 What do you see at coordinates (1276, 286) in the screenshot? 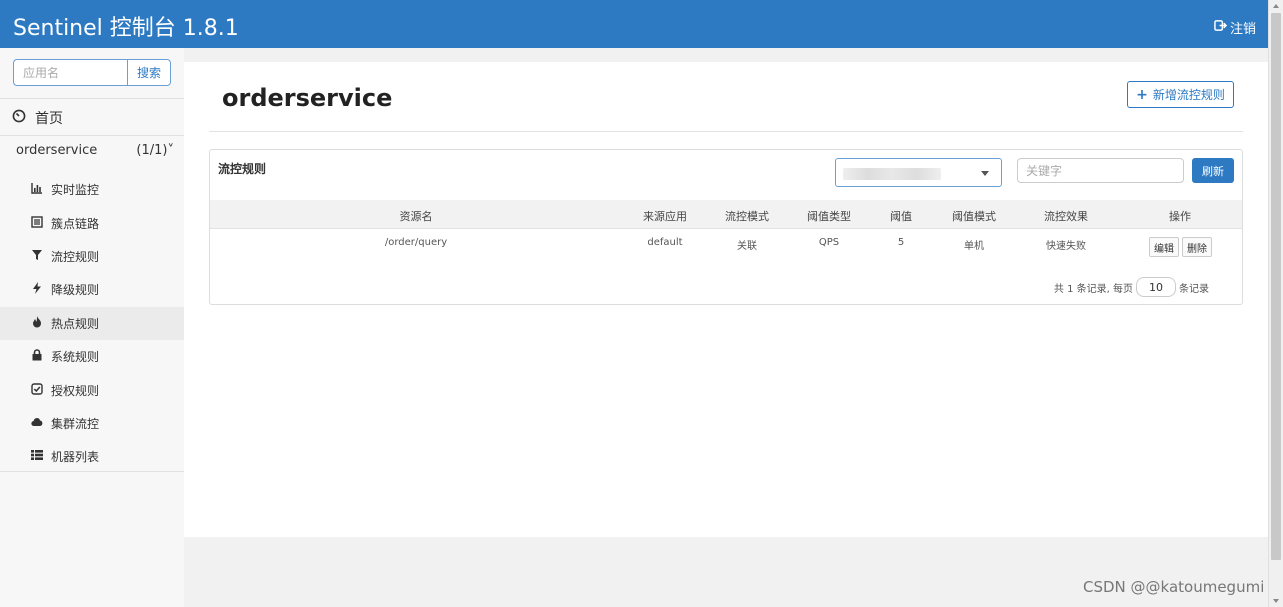
I see `scrollbar-thumb` at bounding box center [1276, 286].